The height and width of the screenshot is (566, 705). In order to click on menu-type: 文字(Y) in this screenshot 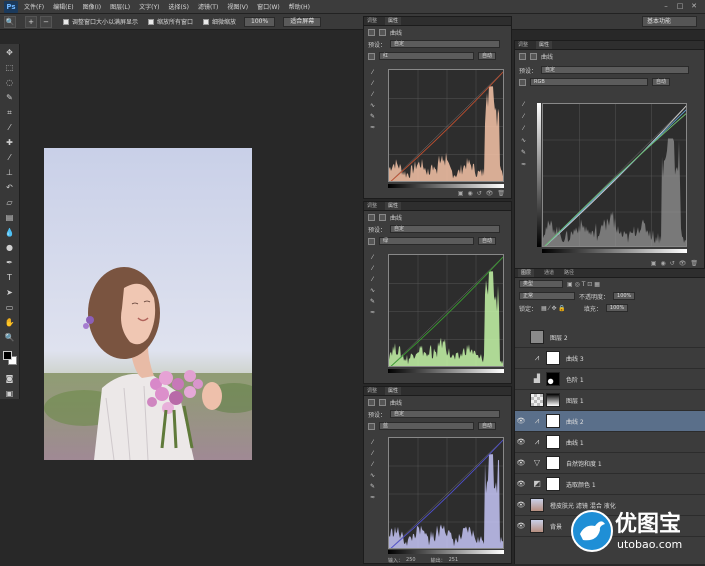, I will do `click(149, 6)`.